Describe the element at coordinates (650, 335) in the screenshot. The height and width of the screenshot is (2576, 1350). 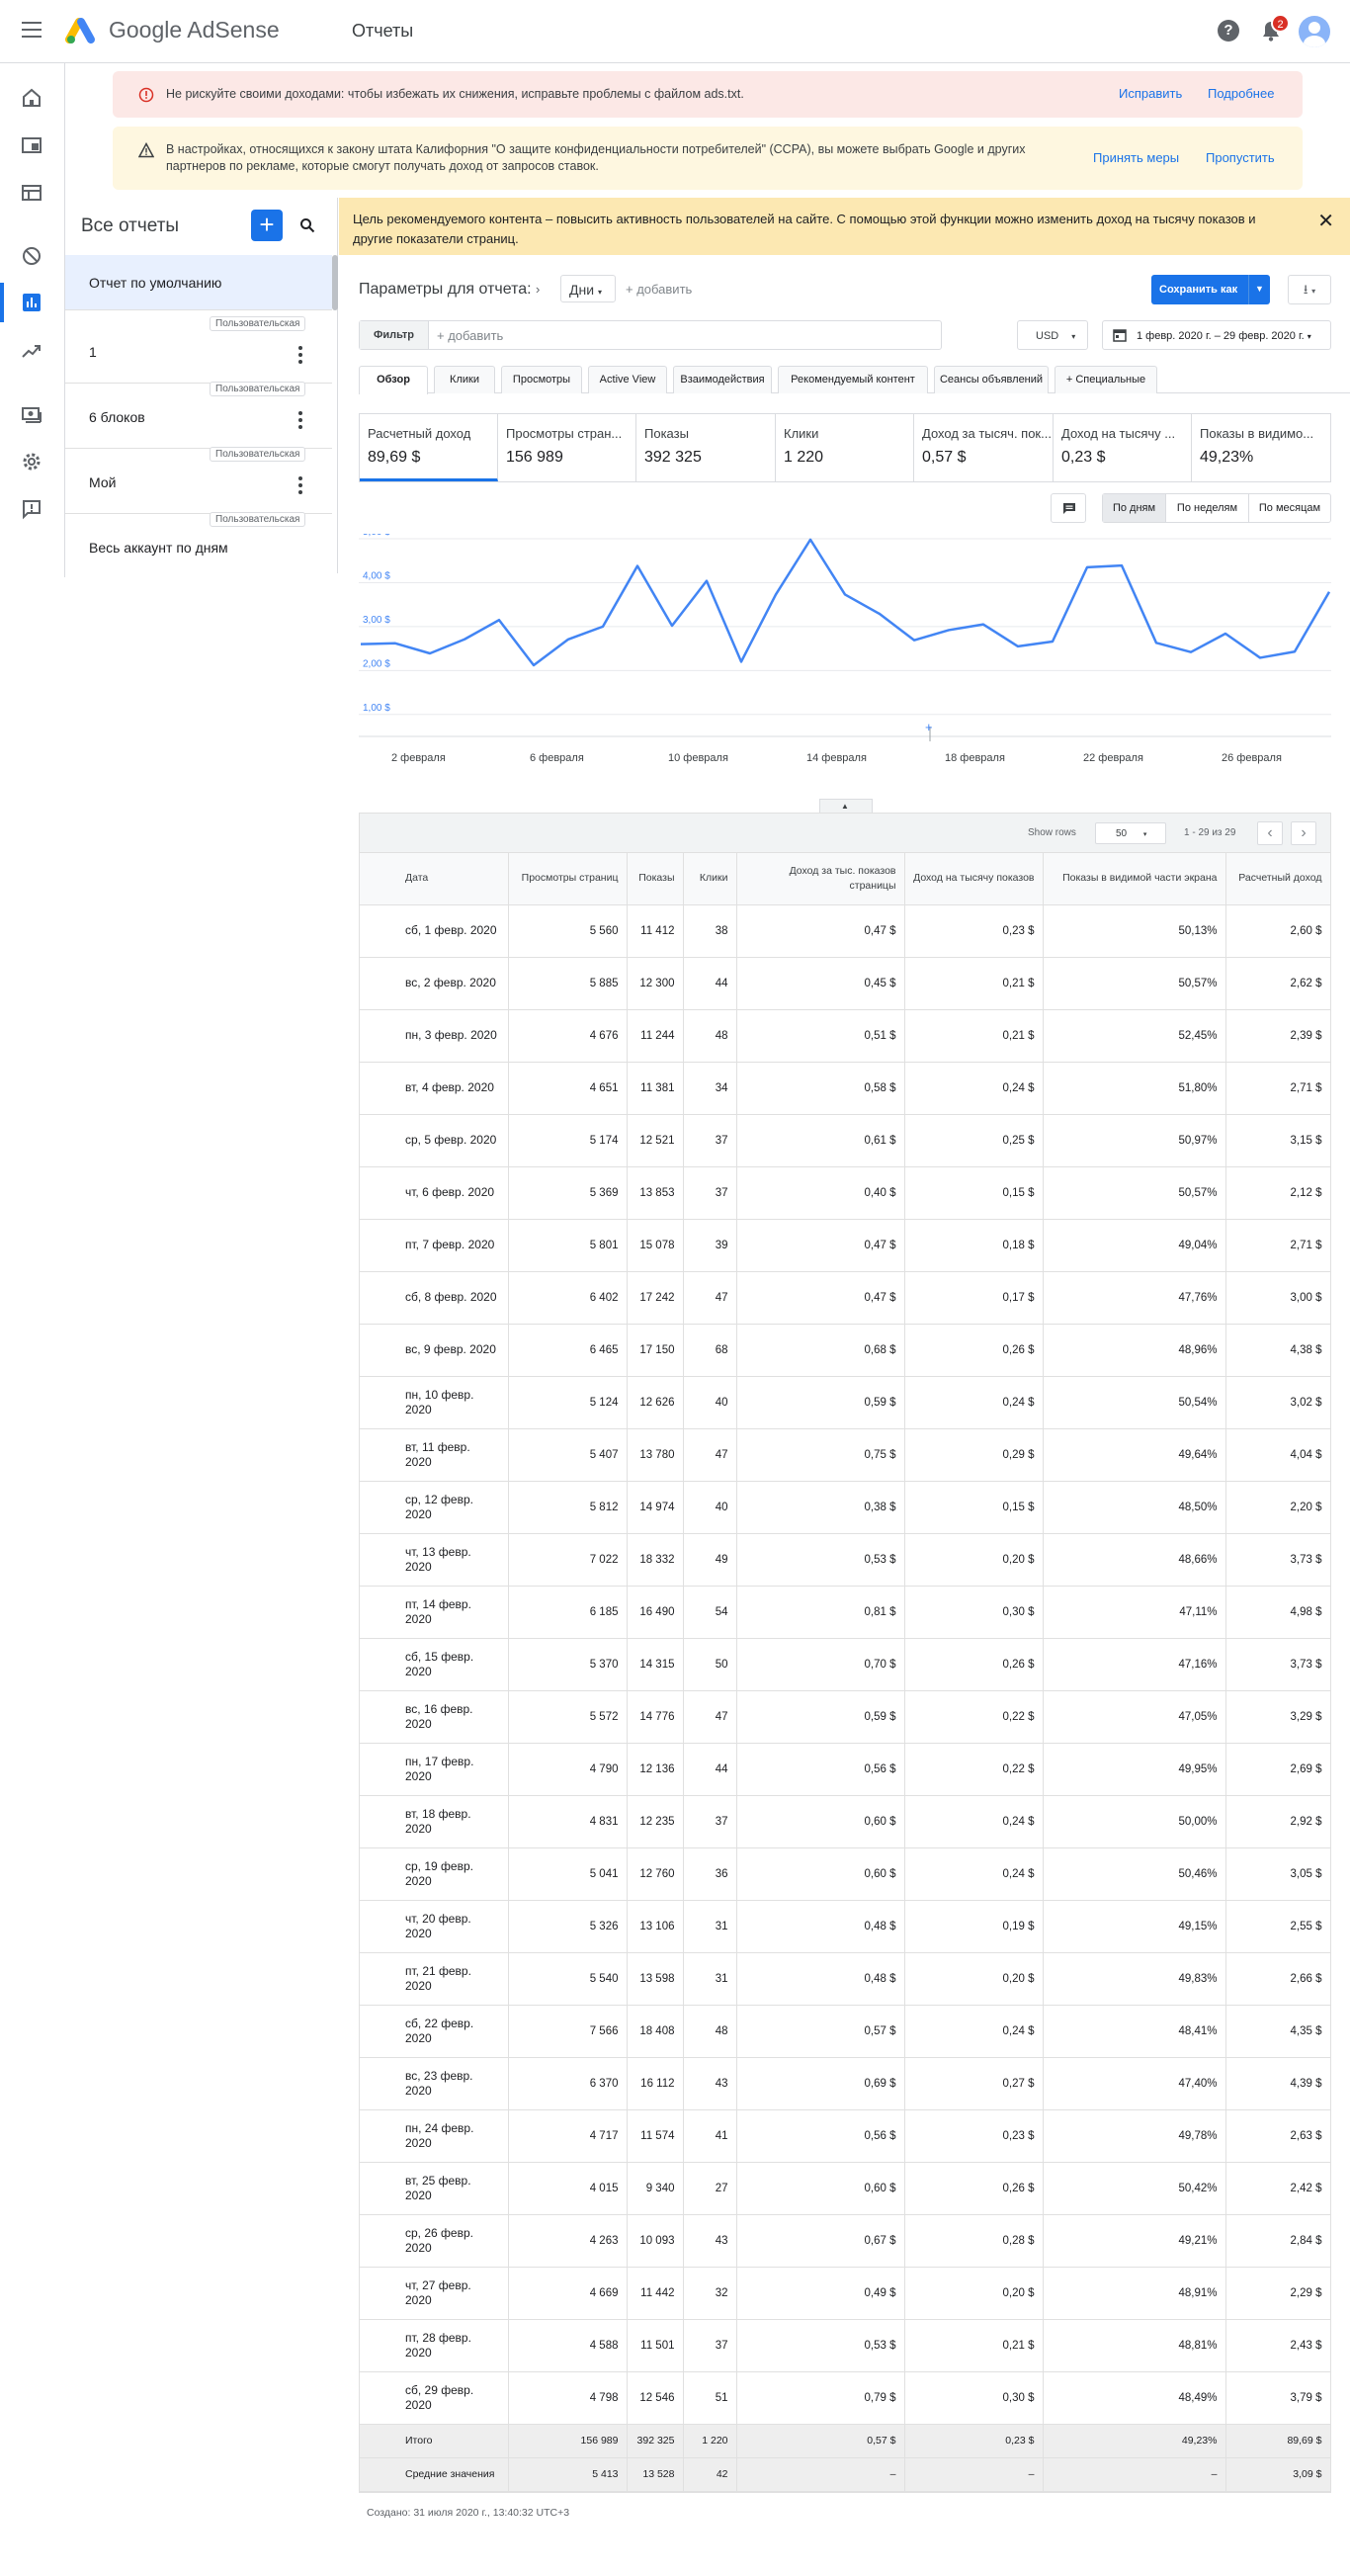
I see `filter-bar: Фильтр + добавить` at that location.